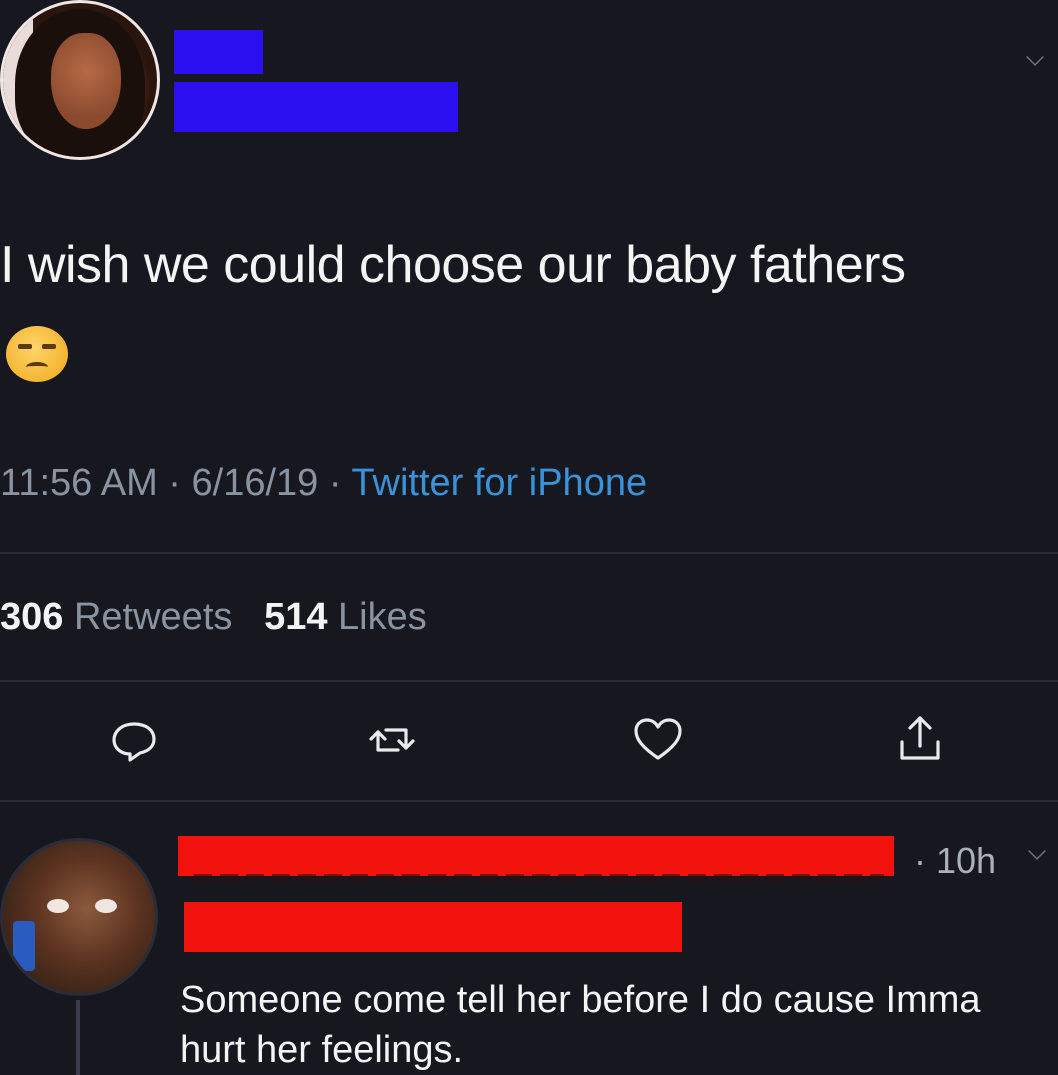 The width and height of the screenshot is (1058, 1075). I want to click on reply-author-avatar, so click(79, 917).